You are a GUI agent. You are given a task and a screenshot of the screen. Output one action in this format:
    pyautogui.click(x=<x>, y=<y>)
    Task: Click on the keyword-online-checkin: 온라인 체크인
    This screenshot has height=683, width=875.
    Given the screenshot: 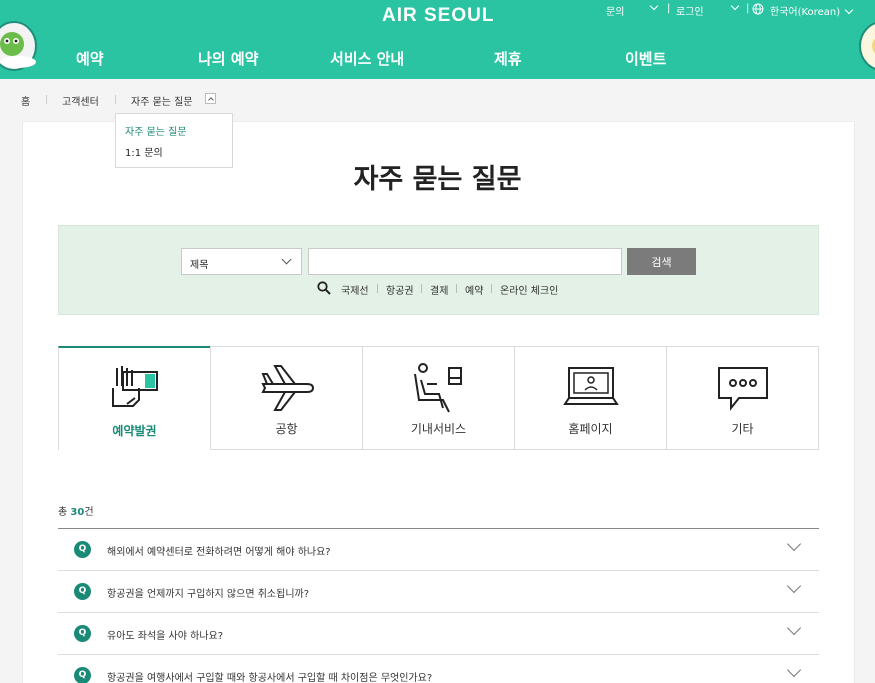 What is the action you would take?
    pyautogui.click(x=529, y=289)
    